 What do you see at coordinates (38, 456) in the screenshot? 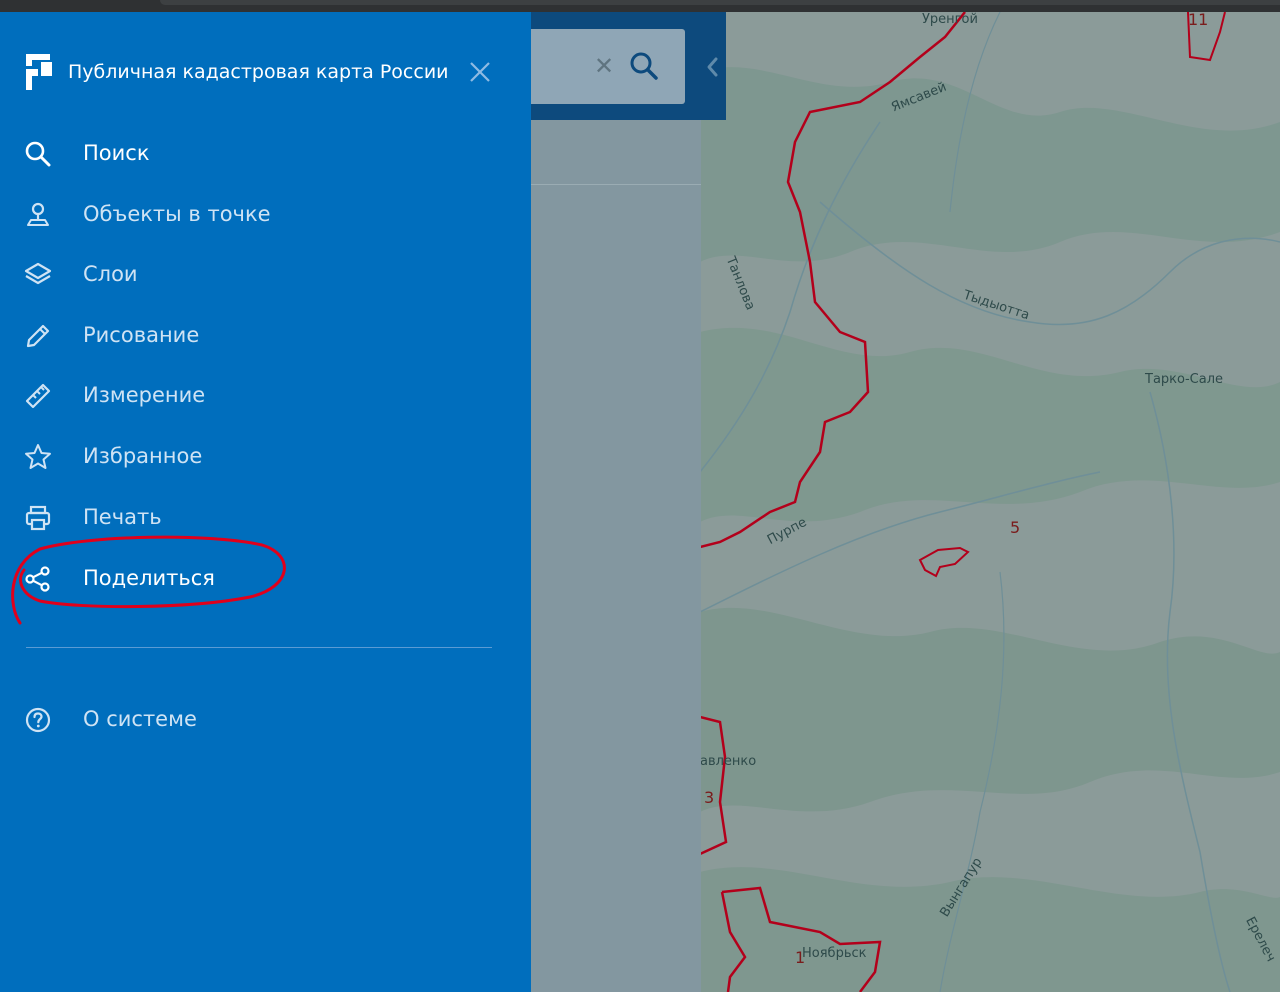
I see `star-icon` at bounding box center [38, 456].